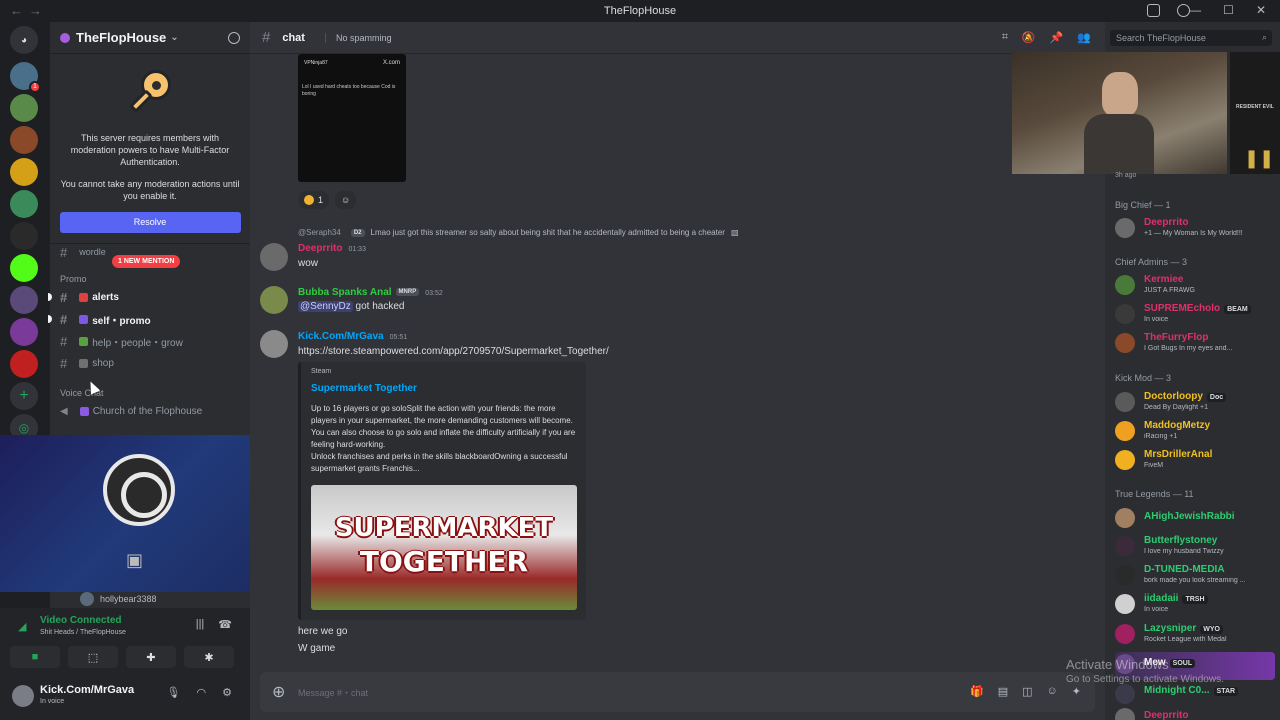 This screenshot has height=720, width=1280. I want to click on headphones-icon: ◠, so click(202, 692).